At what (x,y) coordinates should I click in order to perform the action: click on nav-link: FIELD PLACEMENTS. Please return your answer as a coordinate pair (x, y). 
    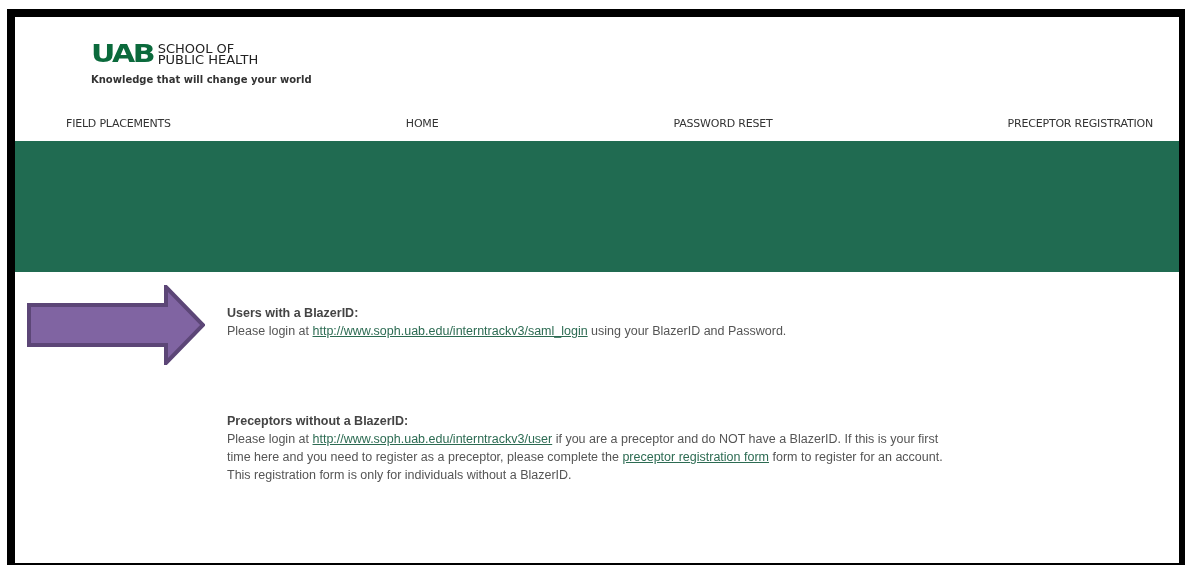
    Looking at the image, I should click on (118, 123).